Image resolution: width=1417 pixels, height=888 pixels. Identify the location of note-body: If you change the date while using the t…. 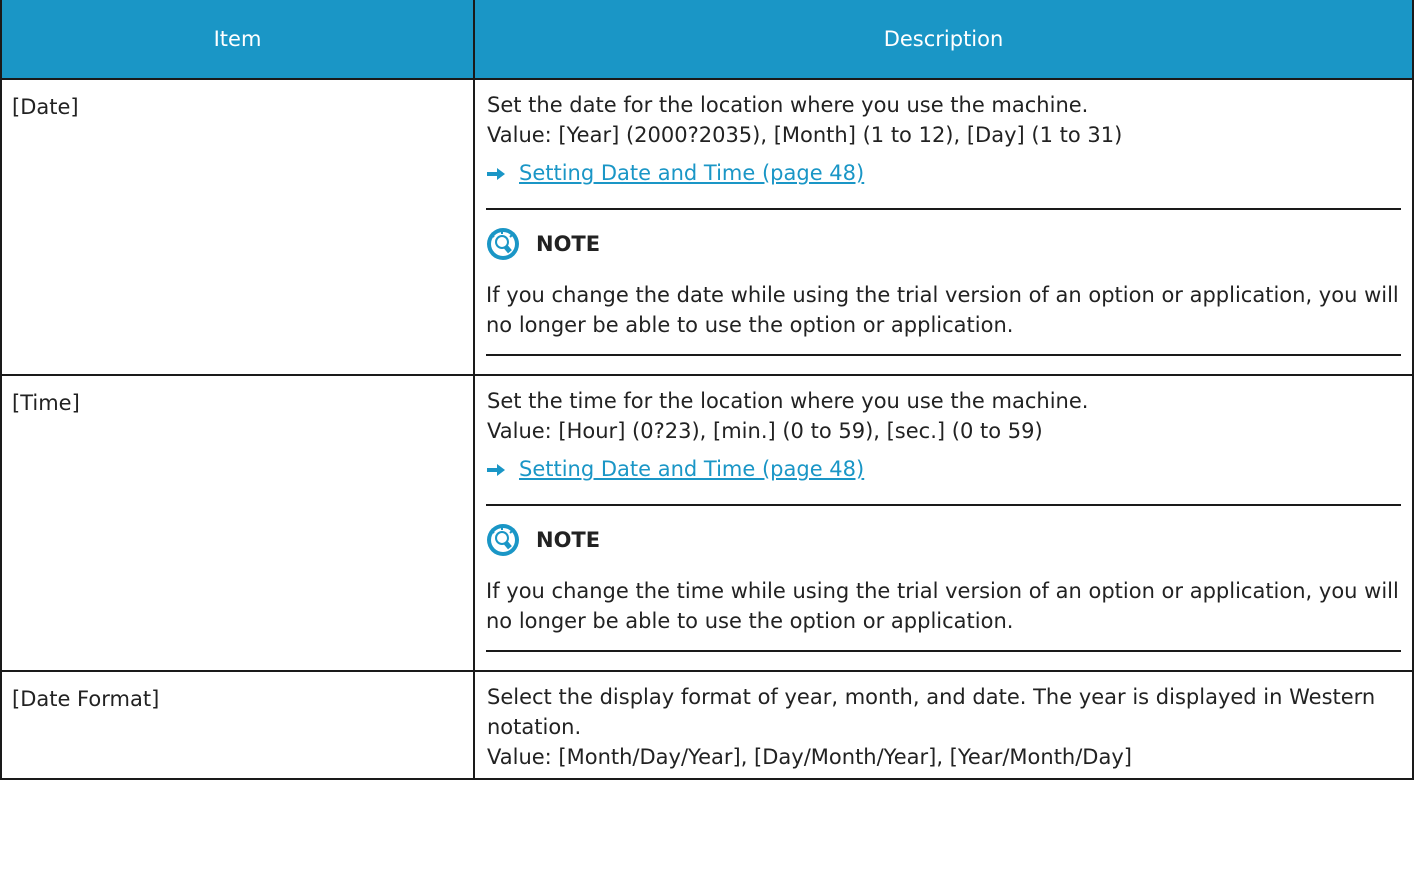
(942, 310).